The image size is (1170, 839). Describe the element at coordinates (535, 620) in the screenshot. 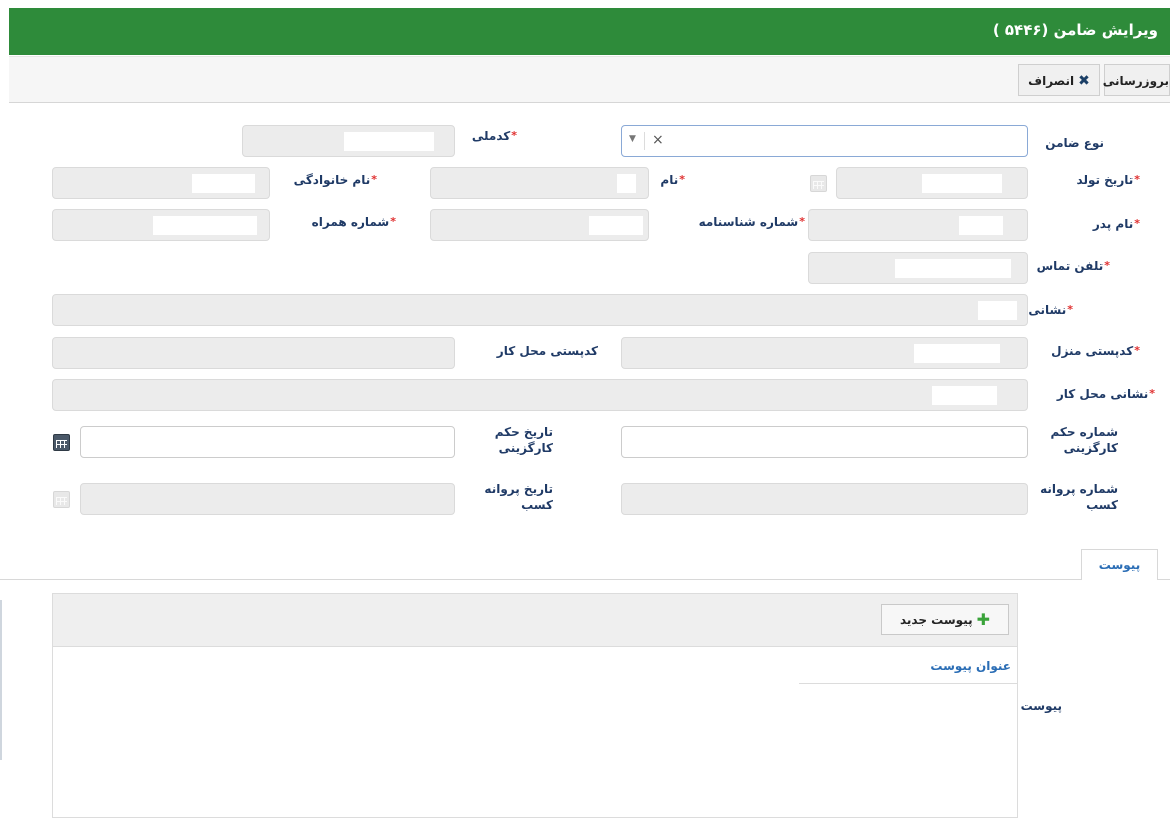

I see `attachments-panel-header: ✚پیوست جدید` at that location.